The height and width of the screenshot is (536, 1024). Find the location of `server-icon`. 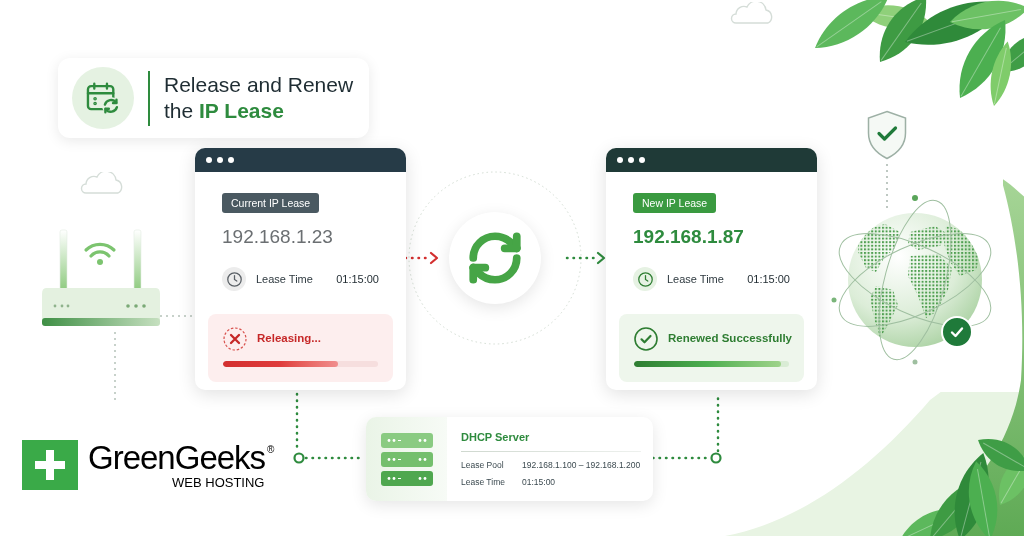

server-icon is located at coordinates (406, 459).